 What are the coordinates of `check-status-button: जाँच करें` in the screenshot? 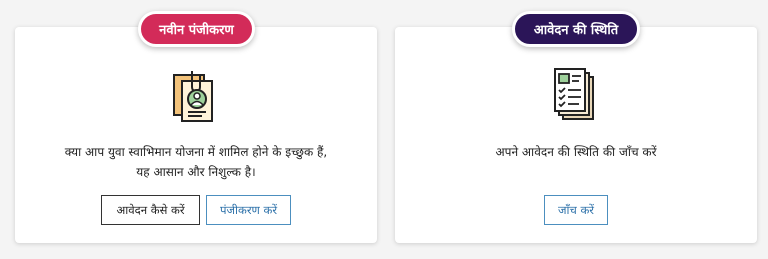 It's located at (576, 210).